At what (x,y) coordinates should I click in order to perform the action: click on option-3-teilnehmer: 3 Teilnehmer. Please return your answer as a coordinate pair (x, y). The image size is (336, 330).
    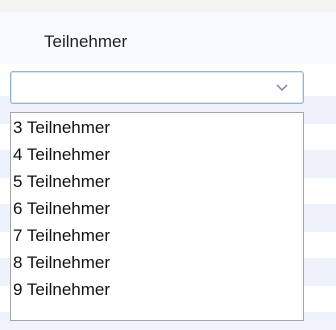
    Looking at the image, I should click on (157, 128).